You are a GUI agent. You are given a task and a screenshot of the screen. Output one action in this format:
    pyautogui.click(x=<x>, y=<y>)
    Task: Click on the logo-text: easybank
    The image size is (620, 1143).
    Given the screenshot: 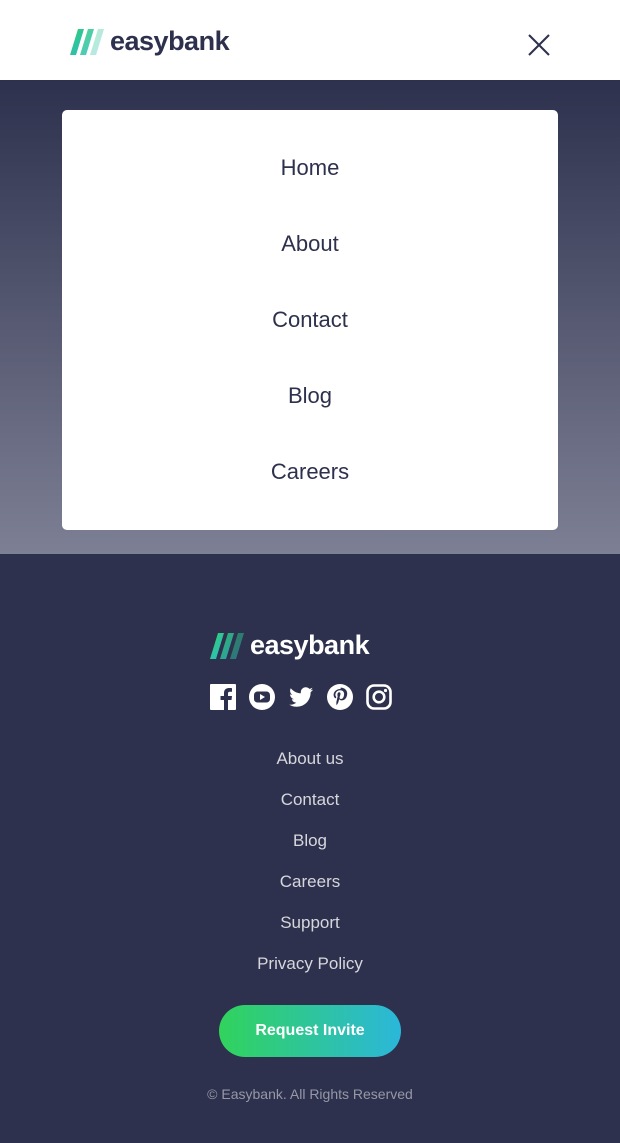 What is the action you would take?
    pyautogui.click(x=170, y=41)
    